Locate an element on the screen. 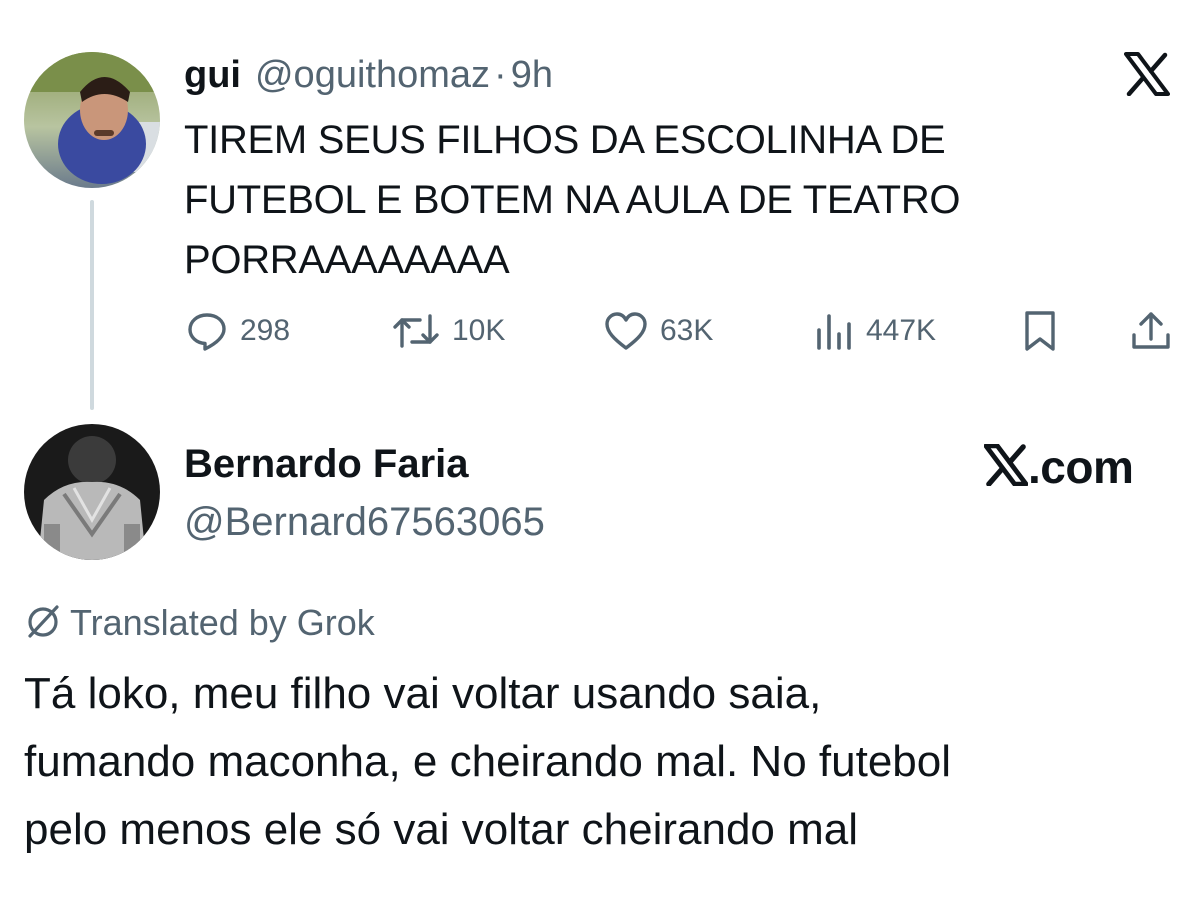 The height and width of the screenshot is (909, 1200). views-count: 447K is located at coordinates (901, 330).